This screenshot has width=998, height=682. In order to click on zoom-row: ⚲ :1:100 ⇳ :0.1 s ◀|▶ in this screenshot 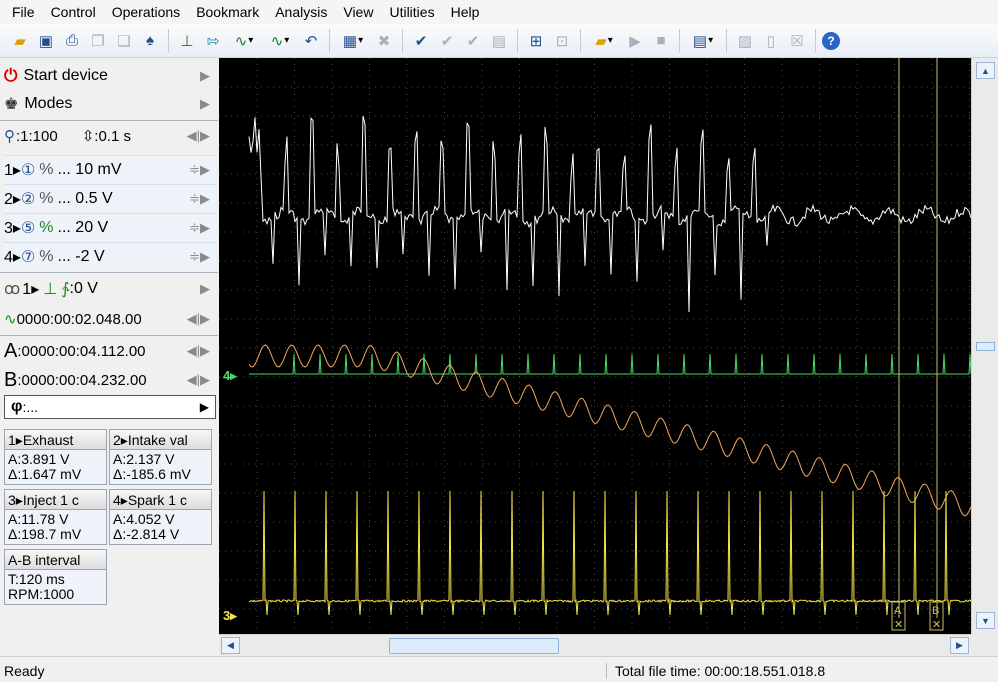, I will do `click(110, 136)`.